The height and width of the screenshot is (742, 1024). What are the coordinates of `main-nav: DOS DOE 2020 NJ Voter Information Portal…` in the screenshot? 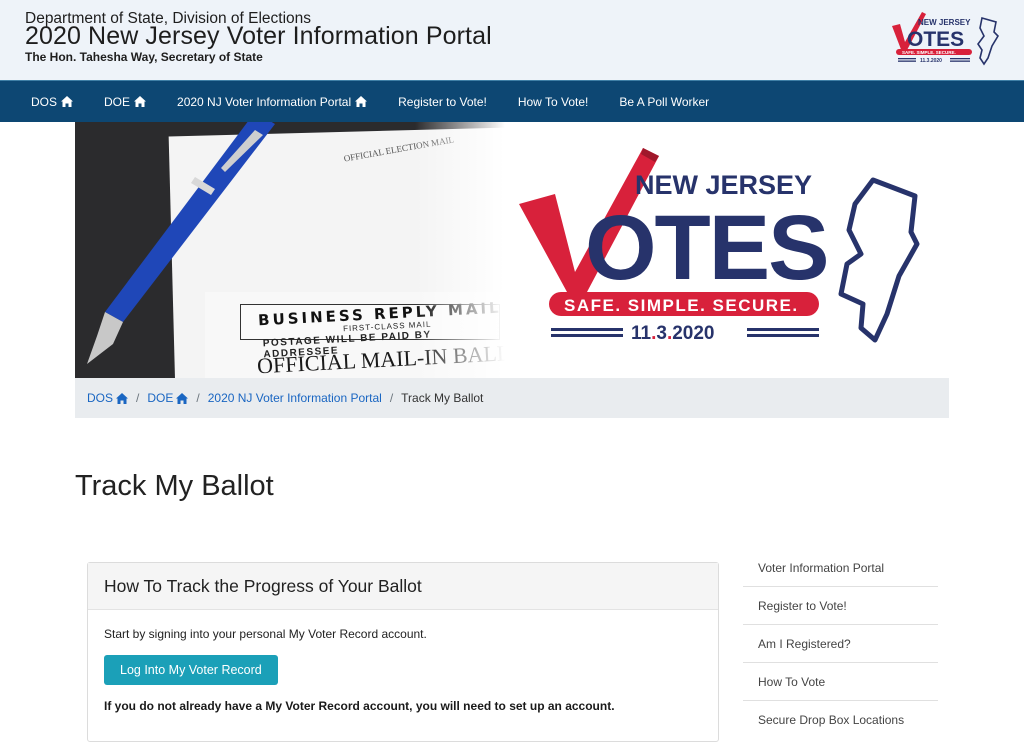 It's located at (512, 101).